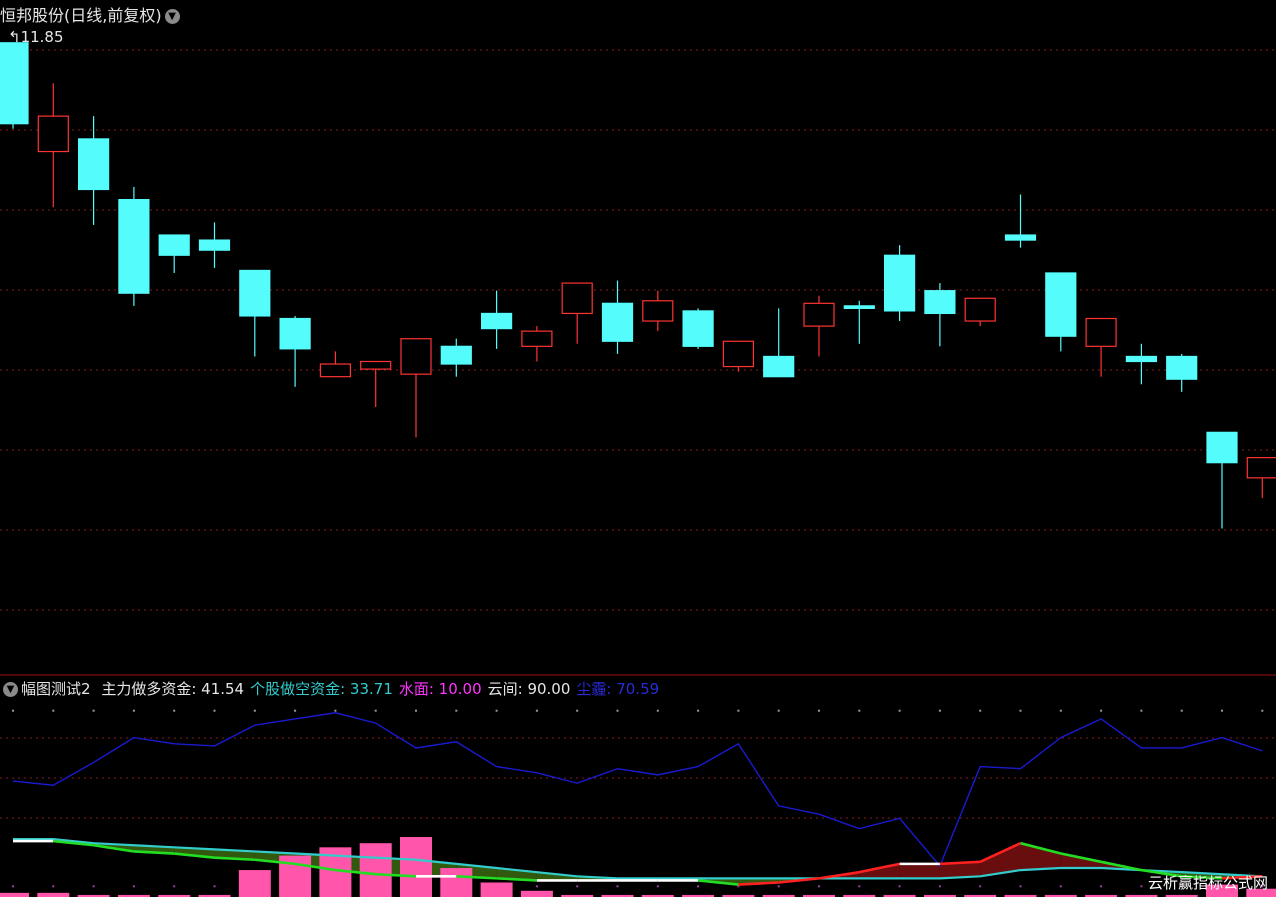 This screenshot has height=897, width=1276. What do you see at coordinates (14, 37) in the screenshot?
I see `max-marker-icon: ↰` at bounding box center [14, 37].